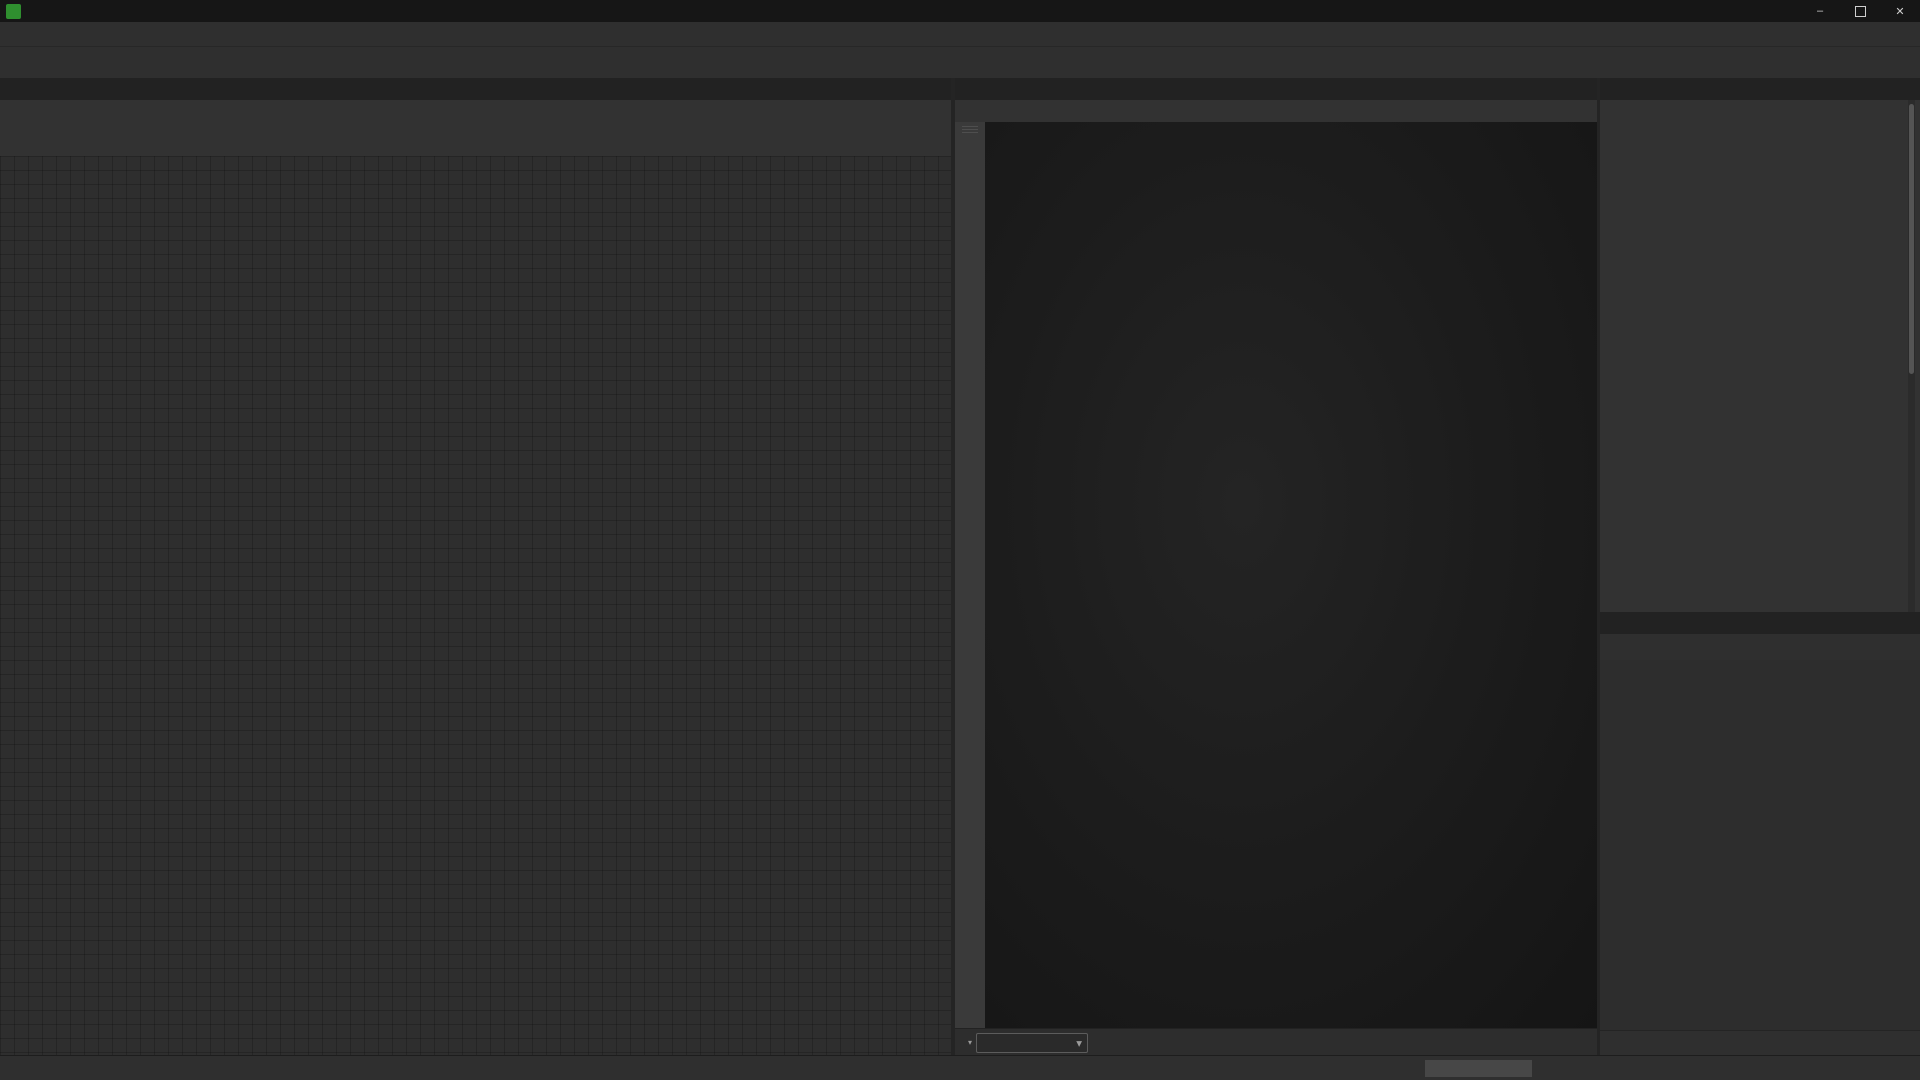 This screenshot has height=1080, width=1920. I want to click on graph-panel-header, so click(475, 89).